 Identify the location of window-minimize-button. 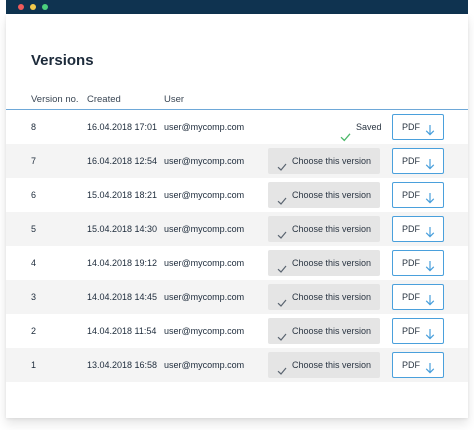
(33, 7).